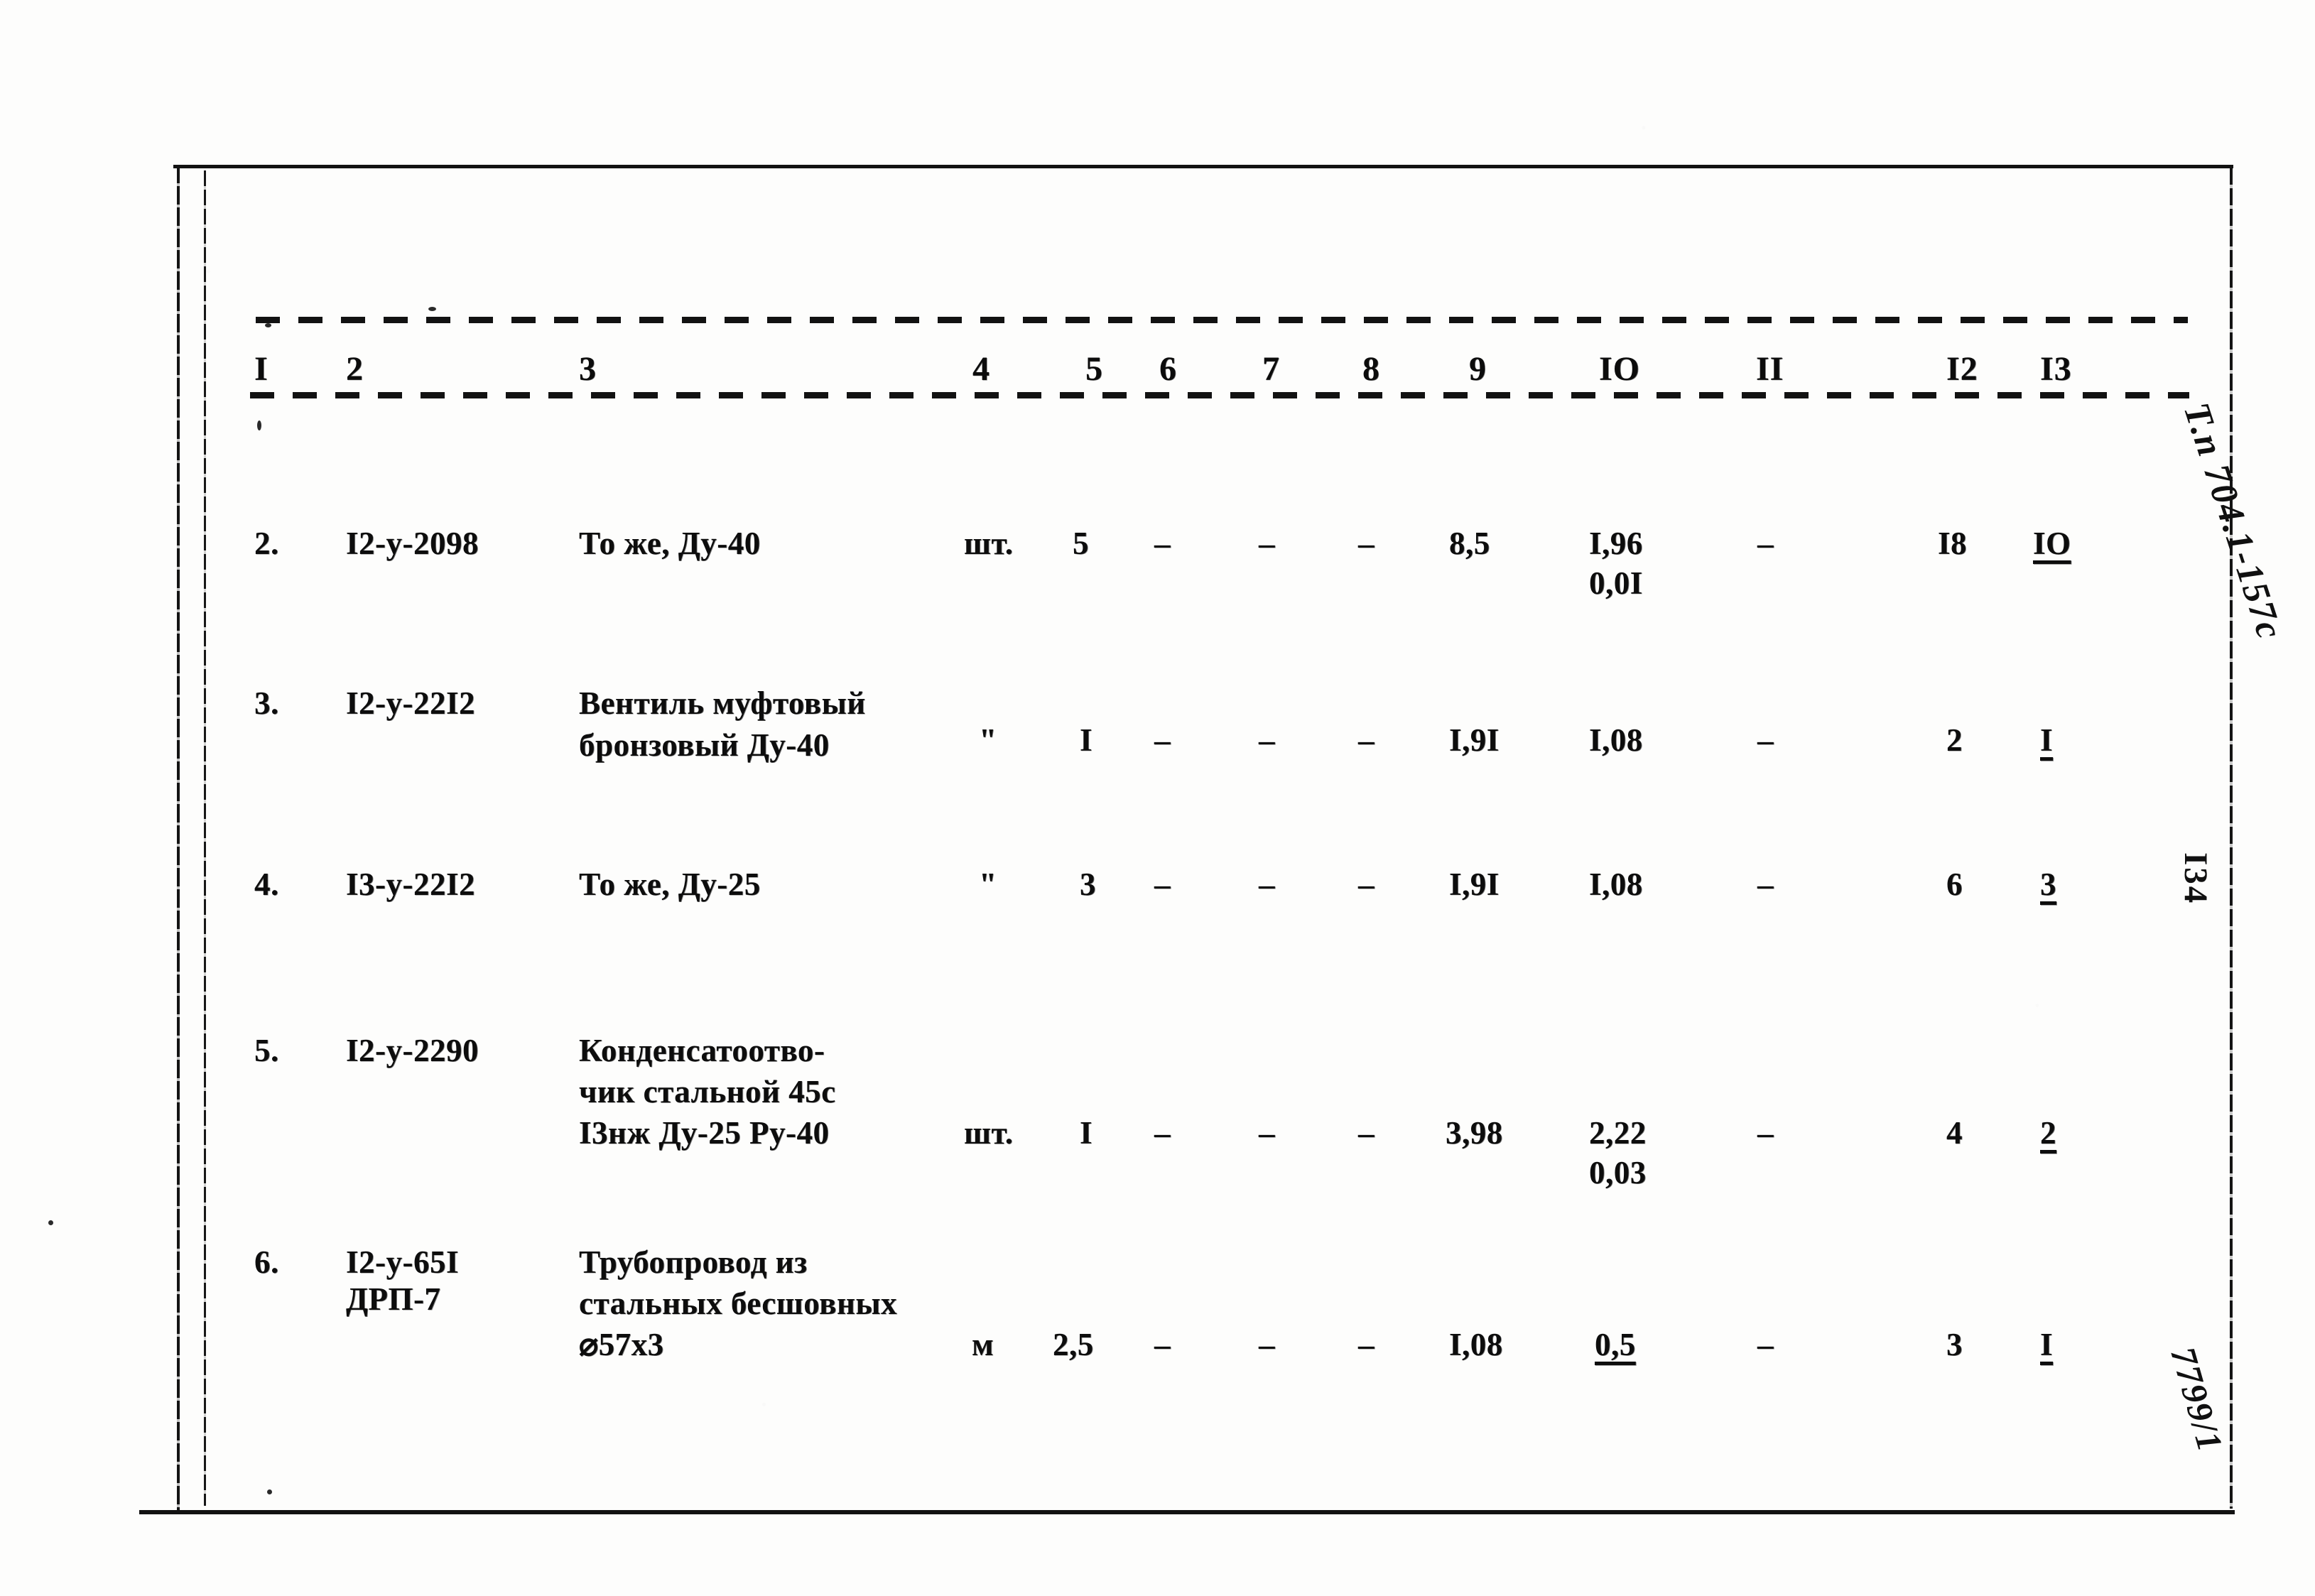 This screenshot has height=1596, width=2315. Describe the element at coordinates (393, 1299) in the screenshot. I see `item-code-line-2: ДРП-7` at that location.